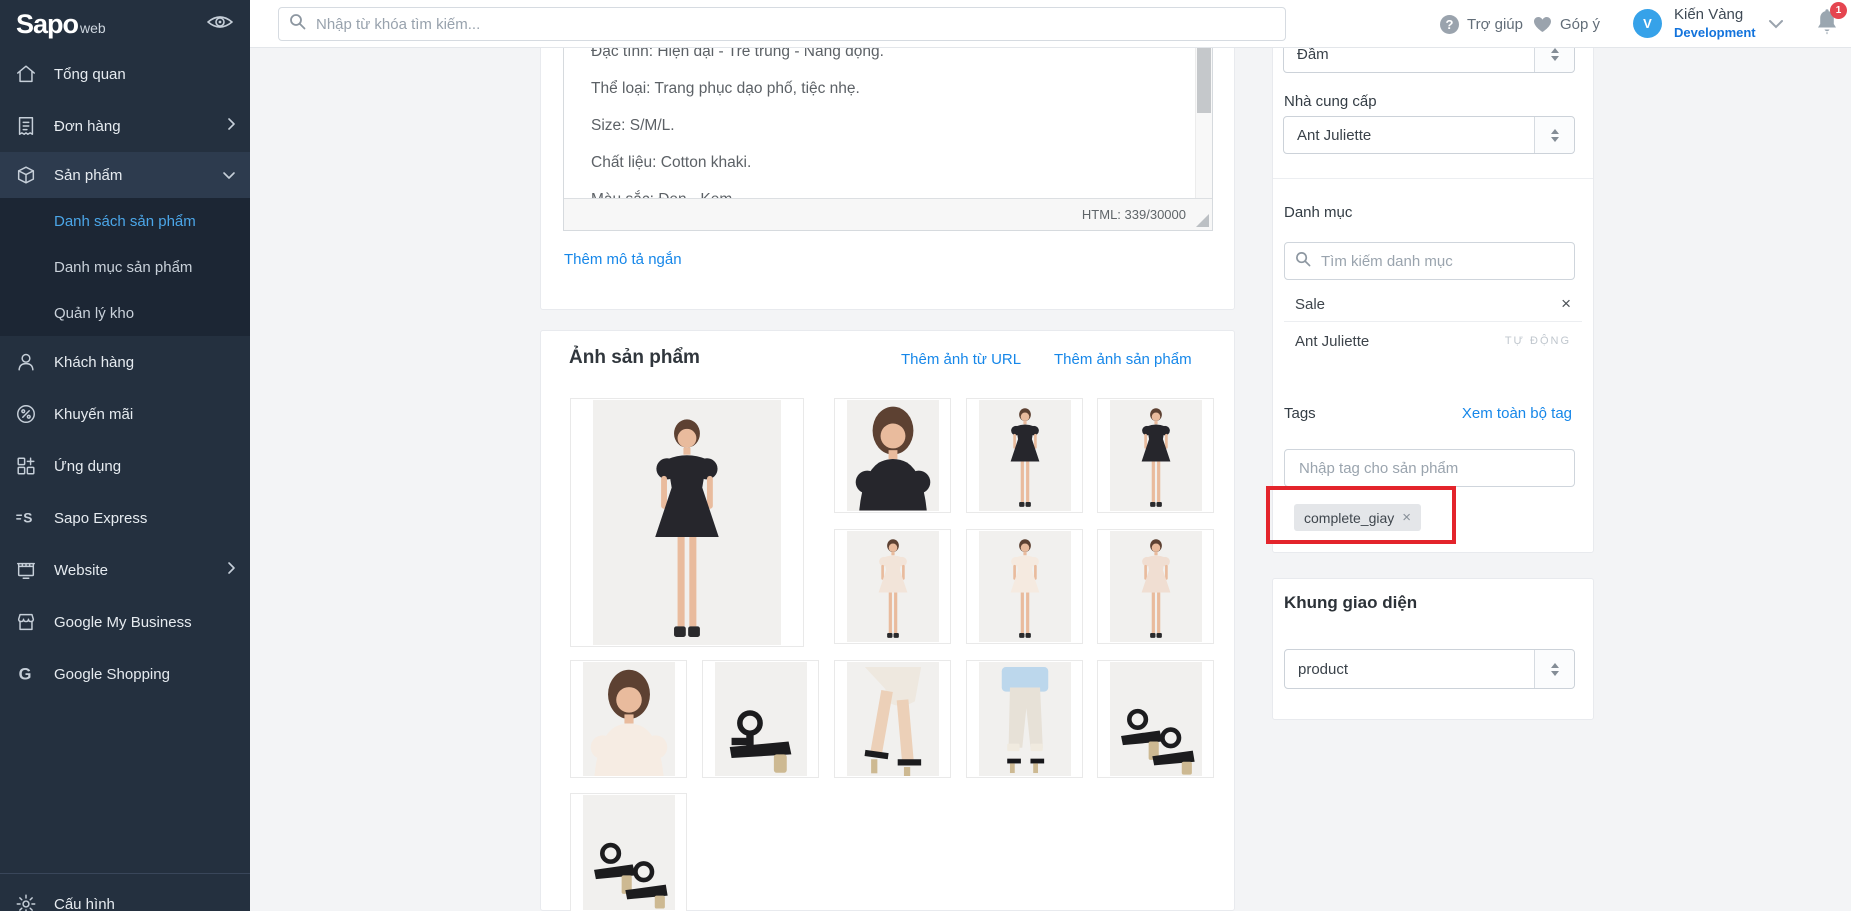 This screenshot has width=1851, height=911. I want to click on sidebar-item-settings: Cấu hình, so click(125, 892).